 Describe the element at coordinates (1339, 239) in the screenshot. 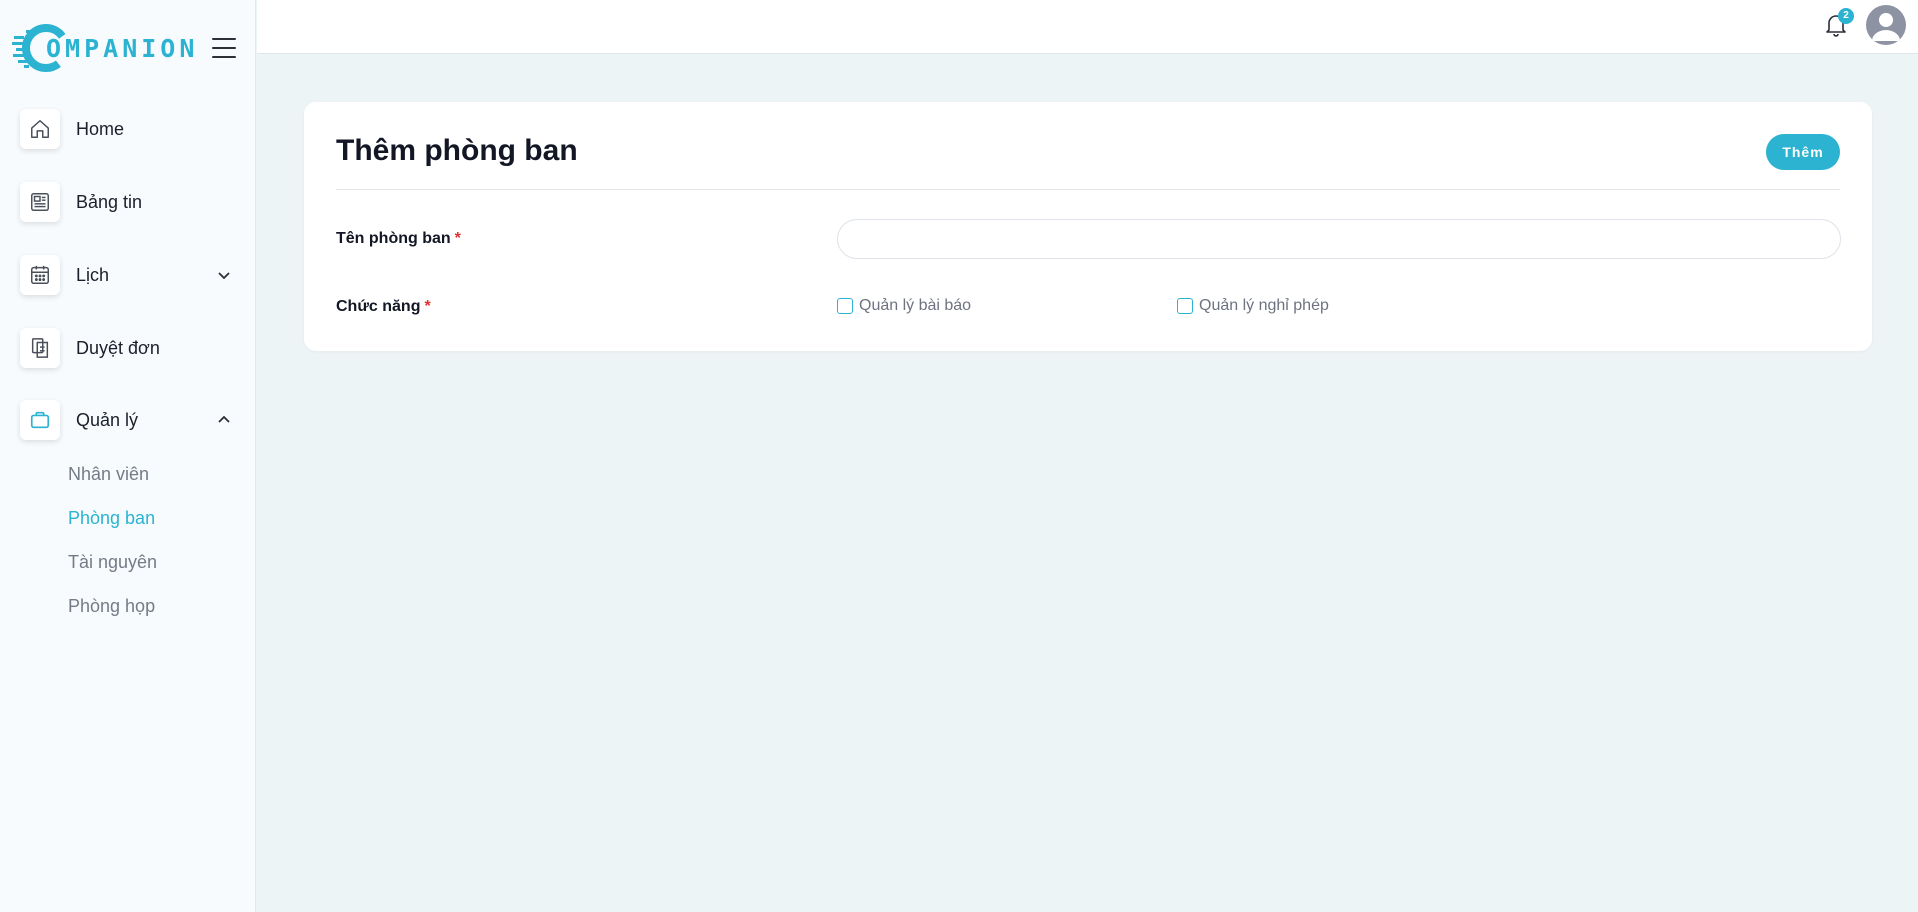

I see `department-name-input` at that location.